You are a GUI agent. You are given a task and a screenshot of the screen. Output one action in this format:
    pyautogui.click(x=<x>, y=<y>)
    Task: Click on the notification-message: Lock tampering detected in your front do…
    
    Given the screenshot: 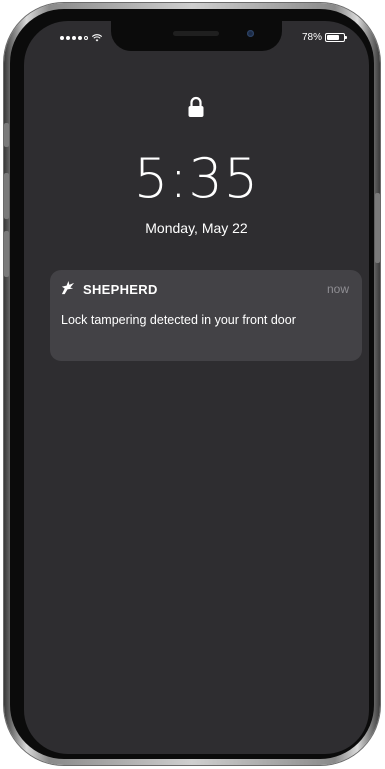 What is the action you would take?
    pyautogui.click(x=178, y=320)
    